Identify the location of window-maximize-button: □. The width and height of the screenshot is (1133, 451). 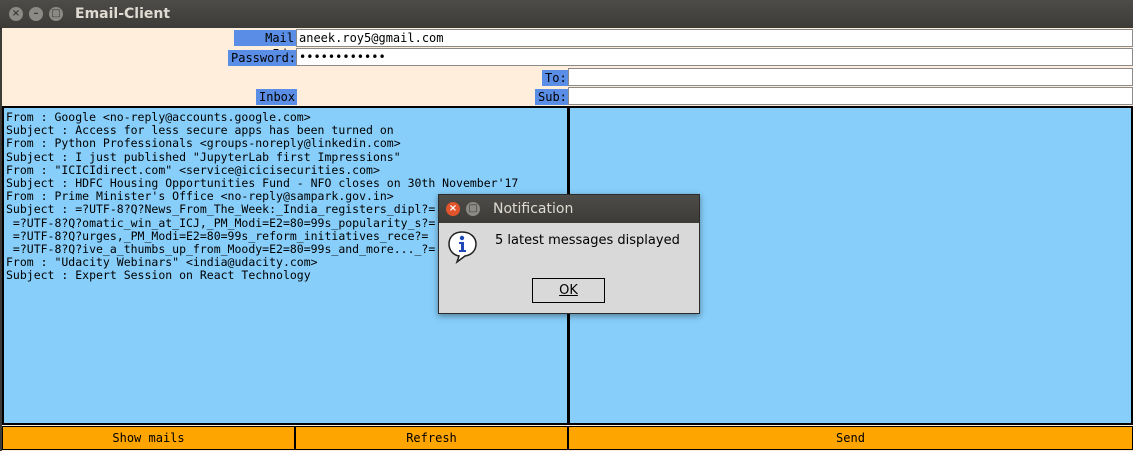
(56, 14).